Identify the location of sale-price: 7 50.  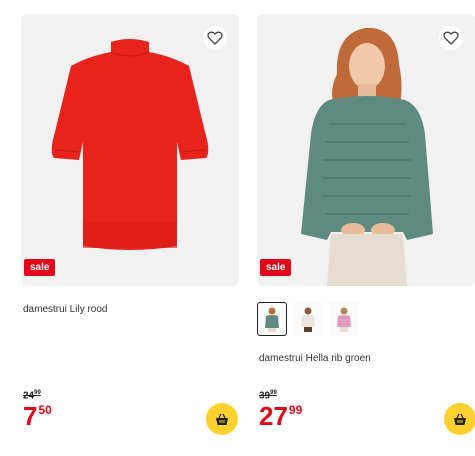
(37, 416).